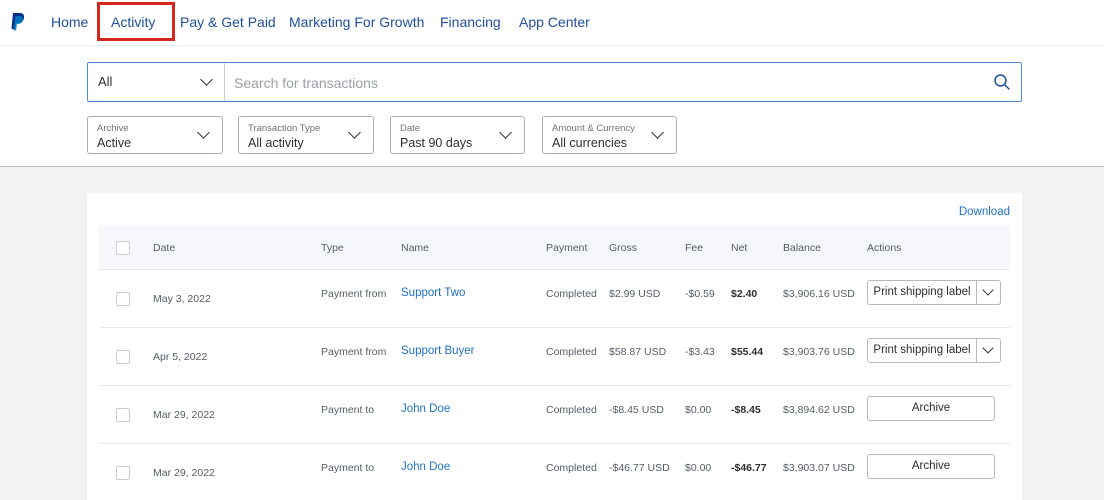  What do you see at coordinates (623, 248) in the screenshot?
I see `column-header-gross: Gross` at bounding box center [623, 248].